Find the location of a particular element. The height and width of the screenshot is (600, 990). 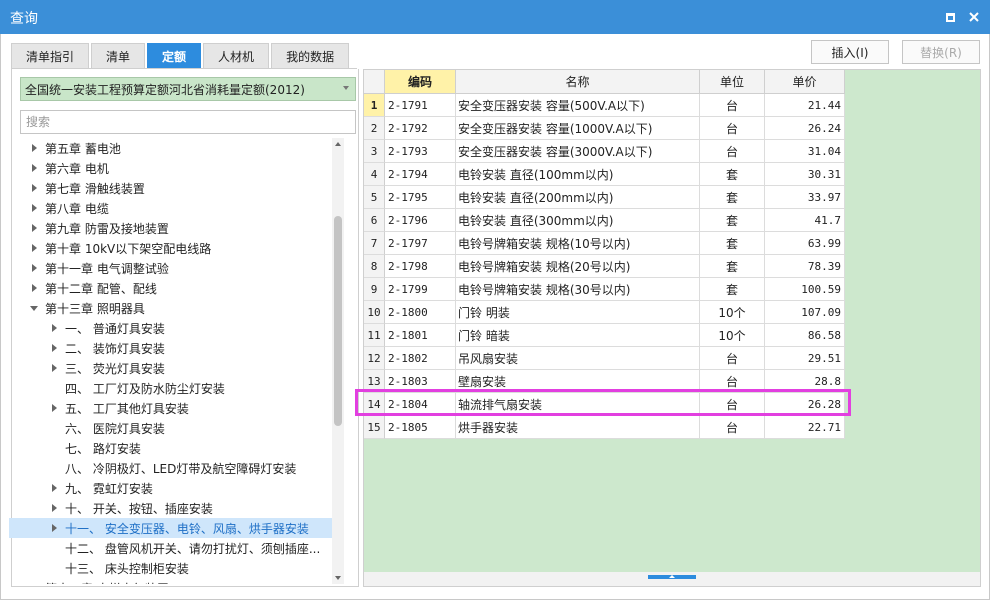

tree-item: 十一、 安全变压器、电铃、风扇、烘手器安装 is located at coordinates (170, 528).